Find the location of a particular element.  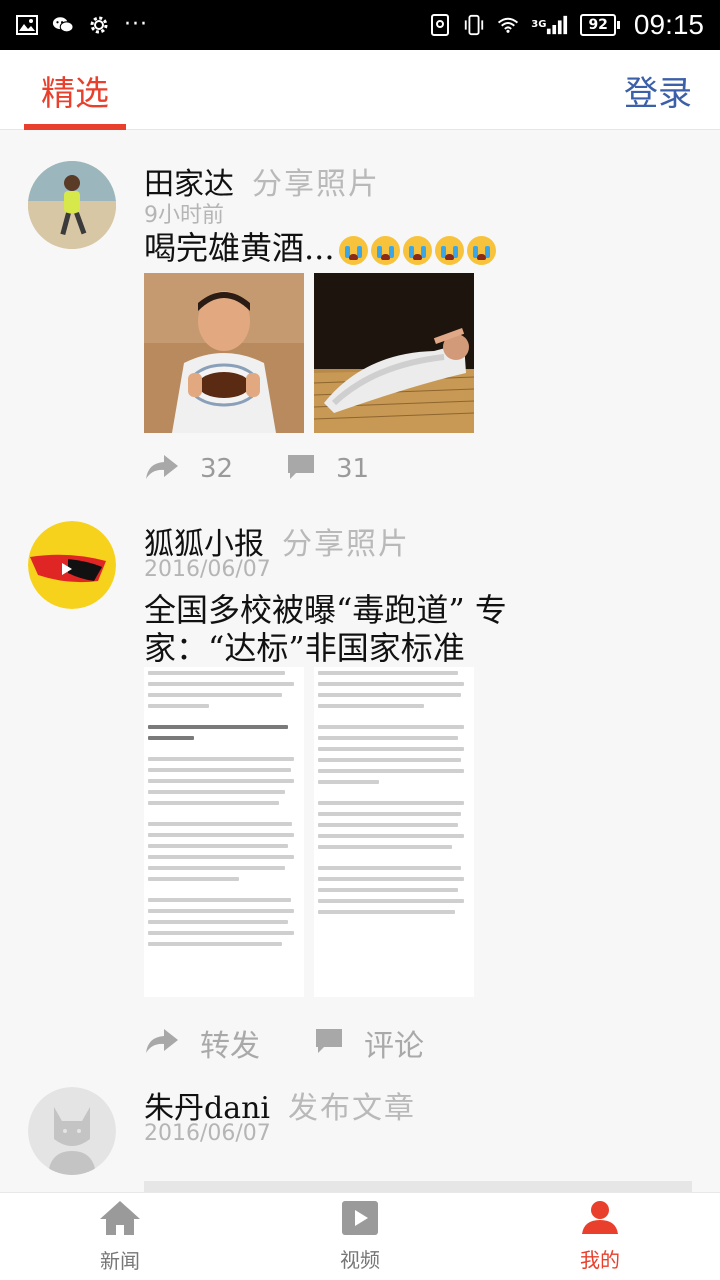

status-bar: ··· 3G 92 09:15 is located at coordinates (360, 25).